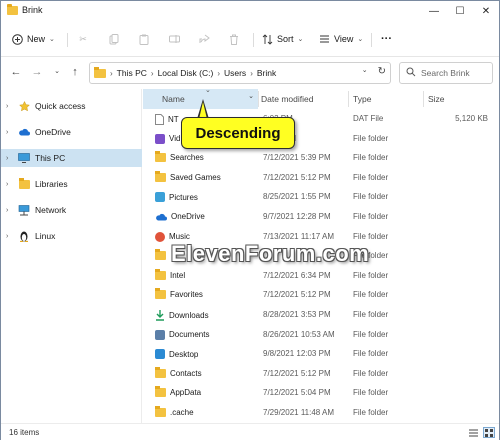  I want to click on search-placeholder: Search Brink, so click(445, 73).